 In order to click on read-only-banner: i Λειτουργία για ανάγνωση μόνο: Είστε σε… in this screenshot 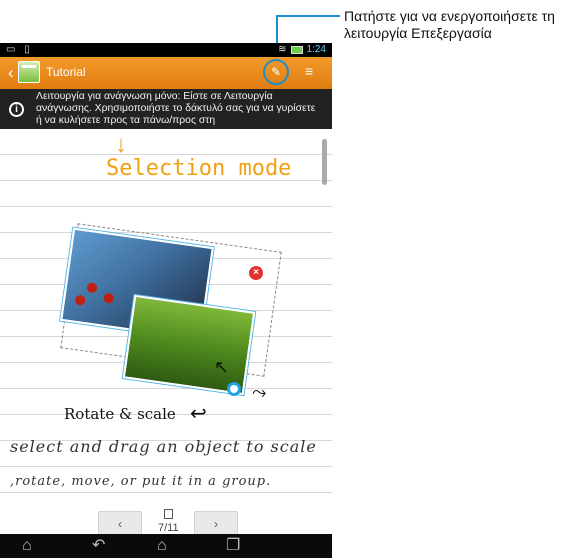, I will do `click(166, 109)`.